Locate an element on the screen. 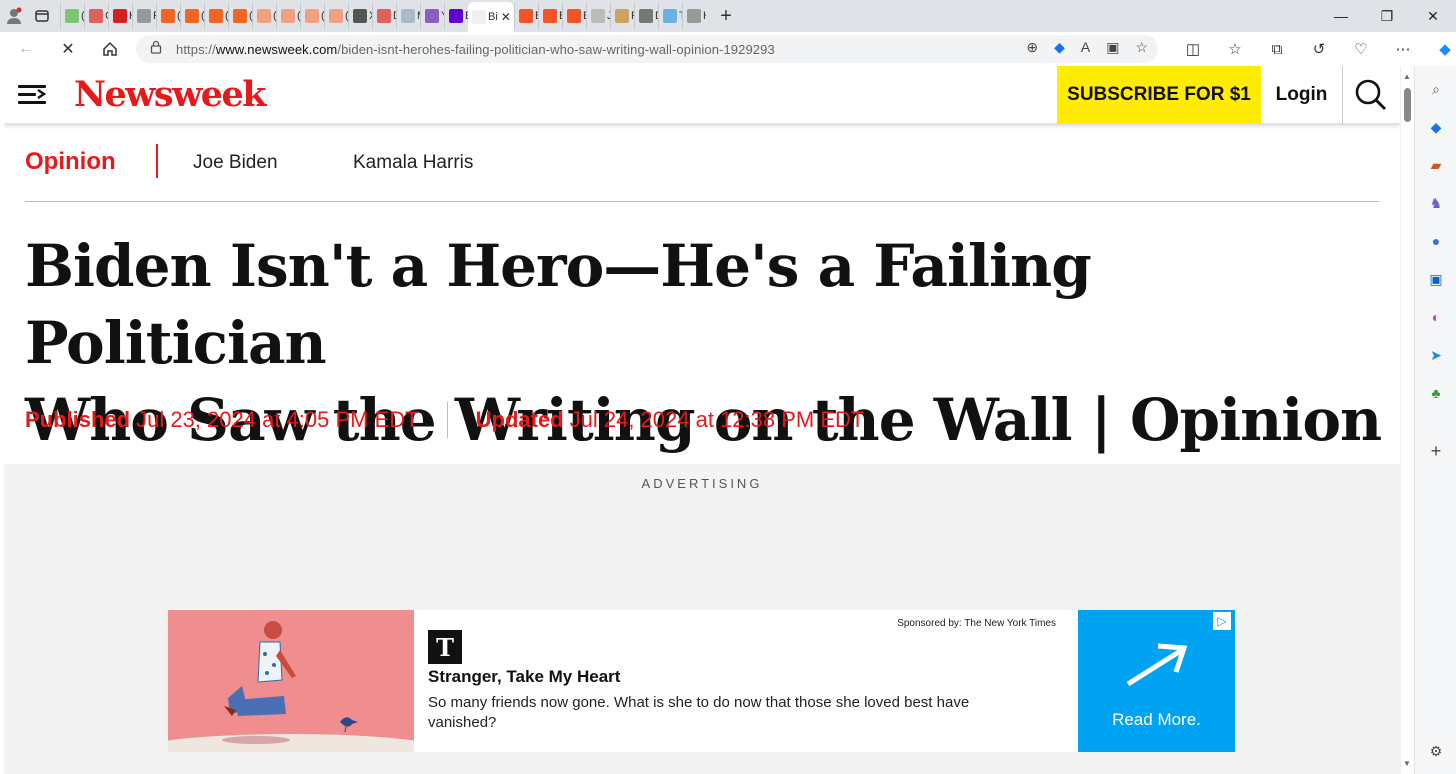  scroll-up-icon: ▲ is located at coordinates (1407, 76).